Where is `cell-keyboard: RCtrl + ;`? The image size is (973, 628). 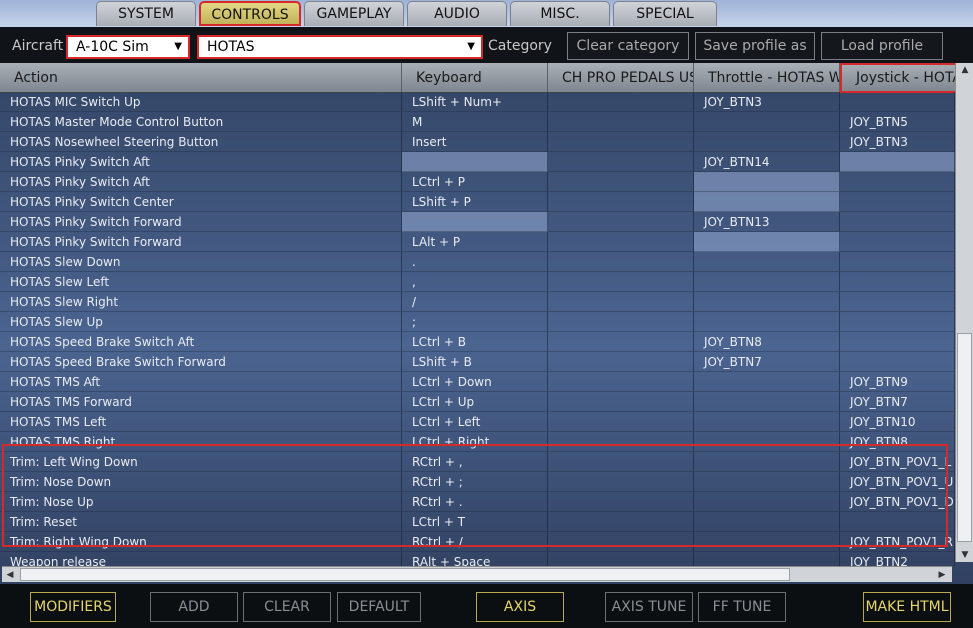 cell-keyboard: RCtrl + ; is located at coordinates (475, 482).